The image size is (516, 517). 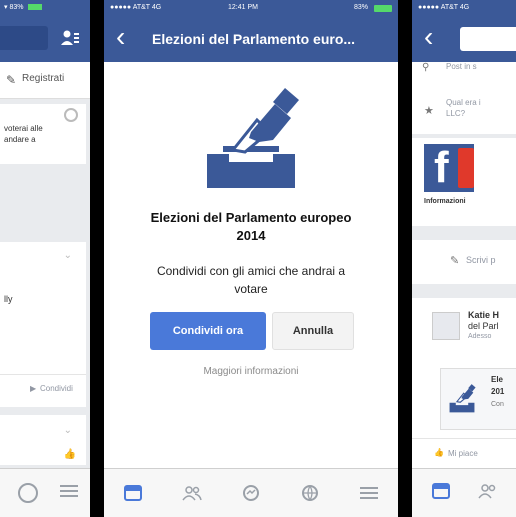 What do you see at coordinates (455, 261) in the screenshot?
I see `pencil-icon: ✎` at bounding box center [455, 261].